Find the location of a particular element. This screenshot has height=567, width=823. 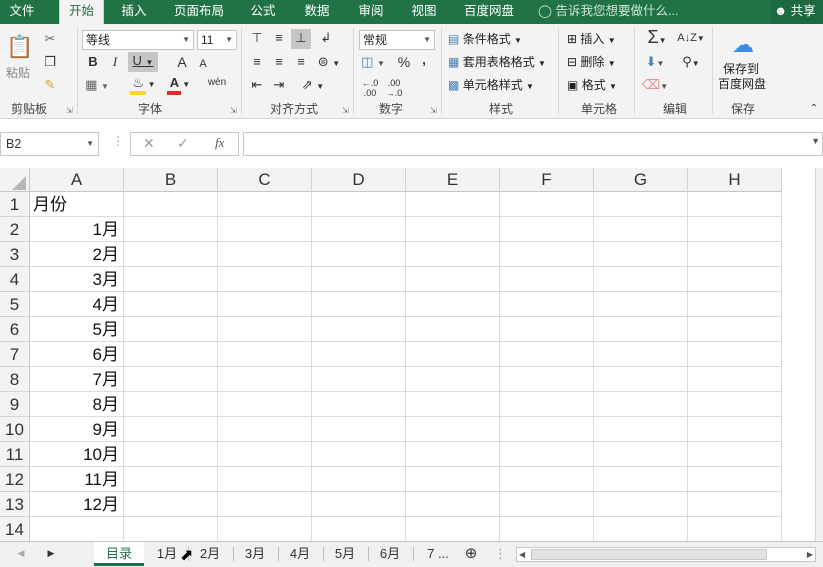

decrease-indent-icon: ⇤ is located at coordinates (257, 85).